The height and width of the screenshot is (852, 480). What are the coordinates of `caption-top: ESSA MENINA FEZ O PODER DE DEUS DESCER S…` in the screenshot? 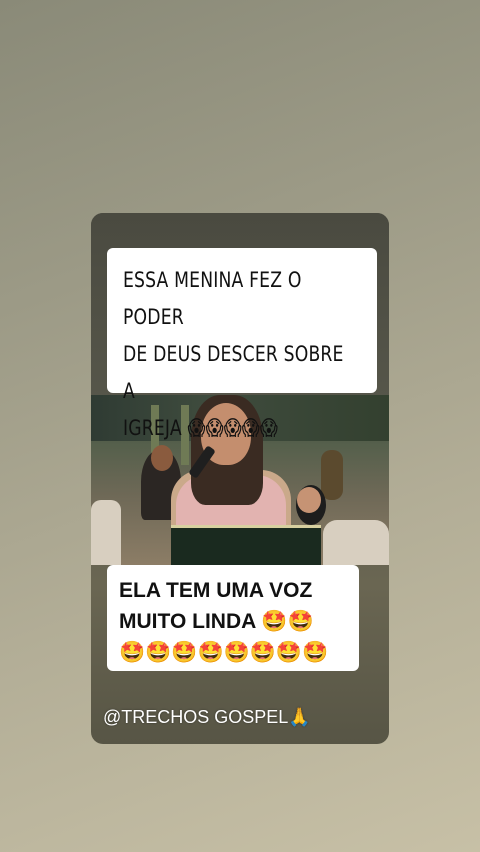 It's located at (242, 344).